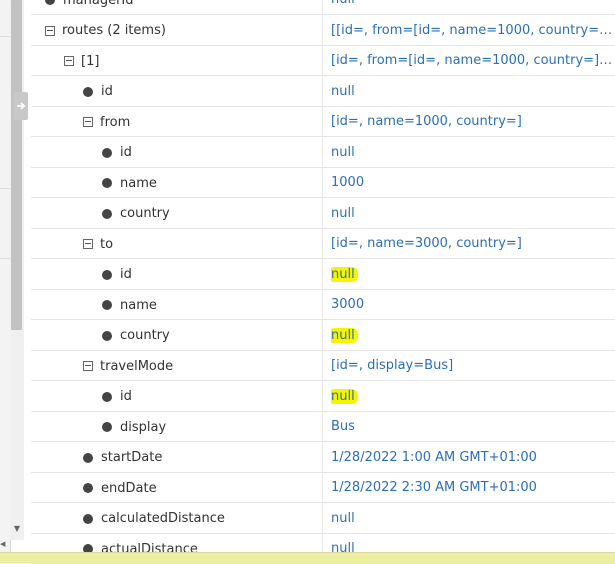 This screenshot has height=564, width=615. Describe the element at coordinates (90, 61) in the screenshot. I see `property-label: [1]` at that location.